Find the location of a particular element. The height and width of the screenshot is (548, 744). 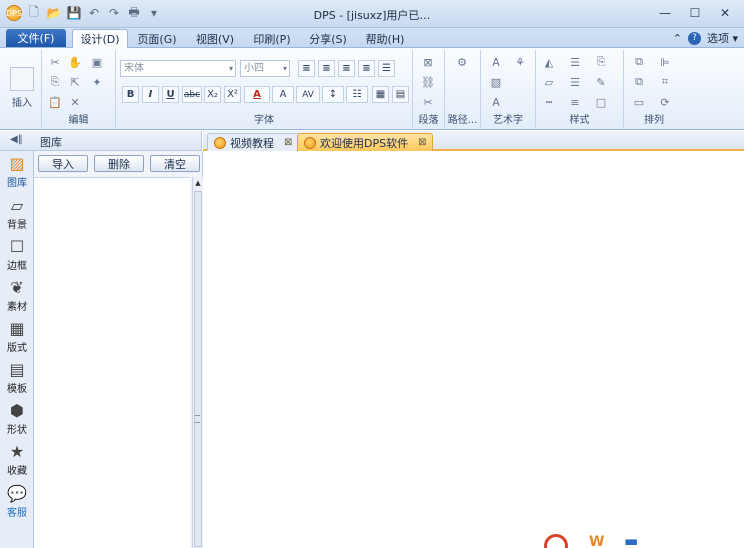

font-color-button: A is located at coordinates (257, 94).